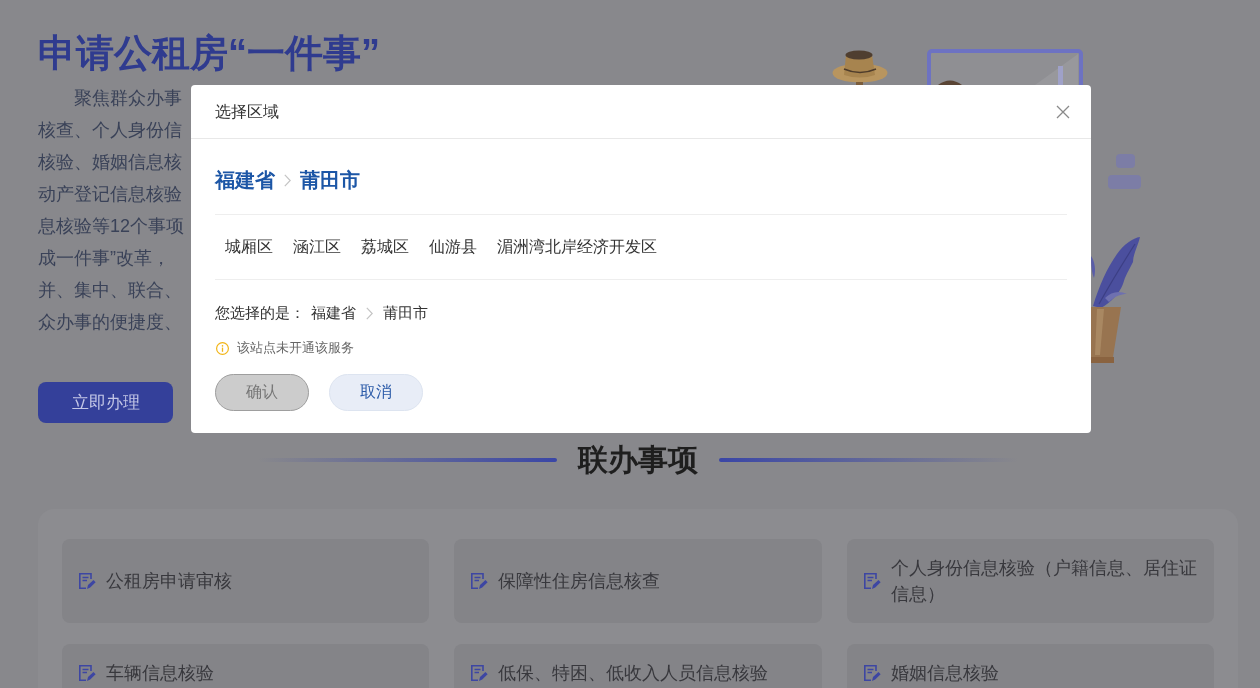 This screenshot has width=1260, height=688. What do you see at coordinates (638, 460) in the screenshot?
I see `section-title: 联办事项` at bounding box center [638, 460].